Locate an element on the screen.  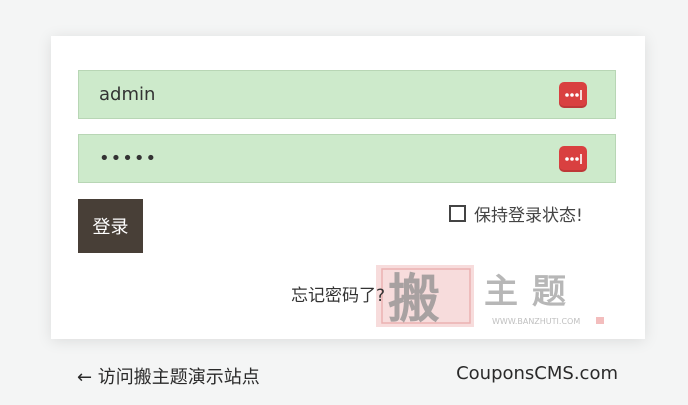
back-to-site-link: ← 访问搬主题演示站点 is located at coordinates (168, 376).